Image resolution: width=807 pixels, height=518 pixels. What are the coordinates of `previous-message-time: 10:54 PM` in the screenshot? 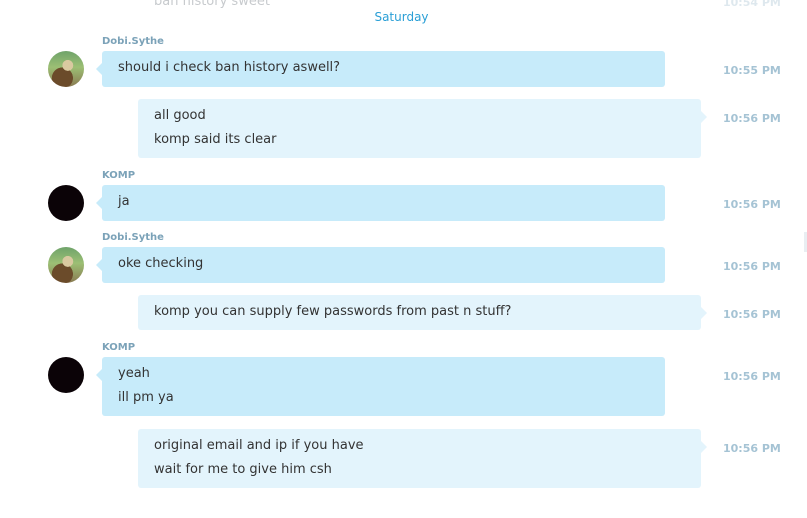 It's located at (752, 4).